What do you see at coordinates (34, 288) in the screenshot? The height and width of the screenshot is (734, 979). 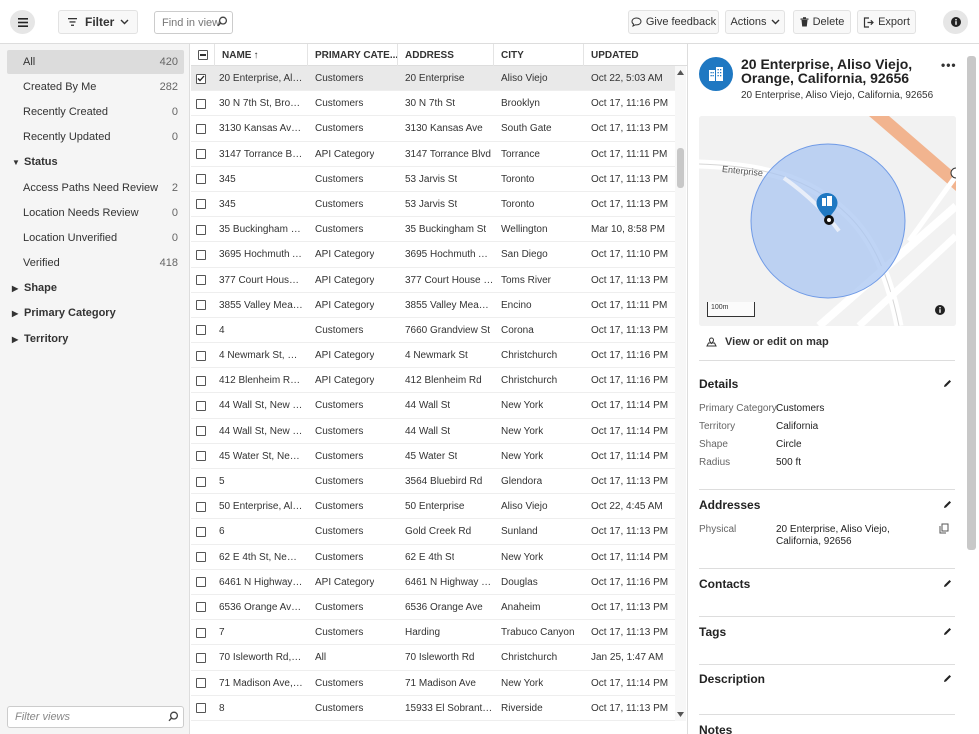 I see `group-shape: ▶ Shape` at bounding box center [34, 288].